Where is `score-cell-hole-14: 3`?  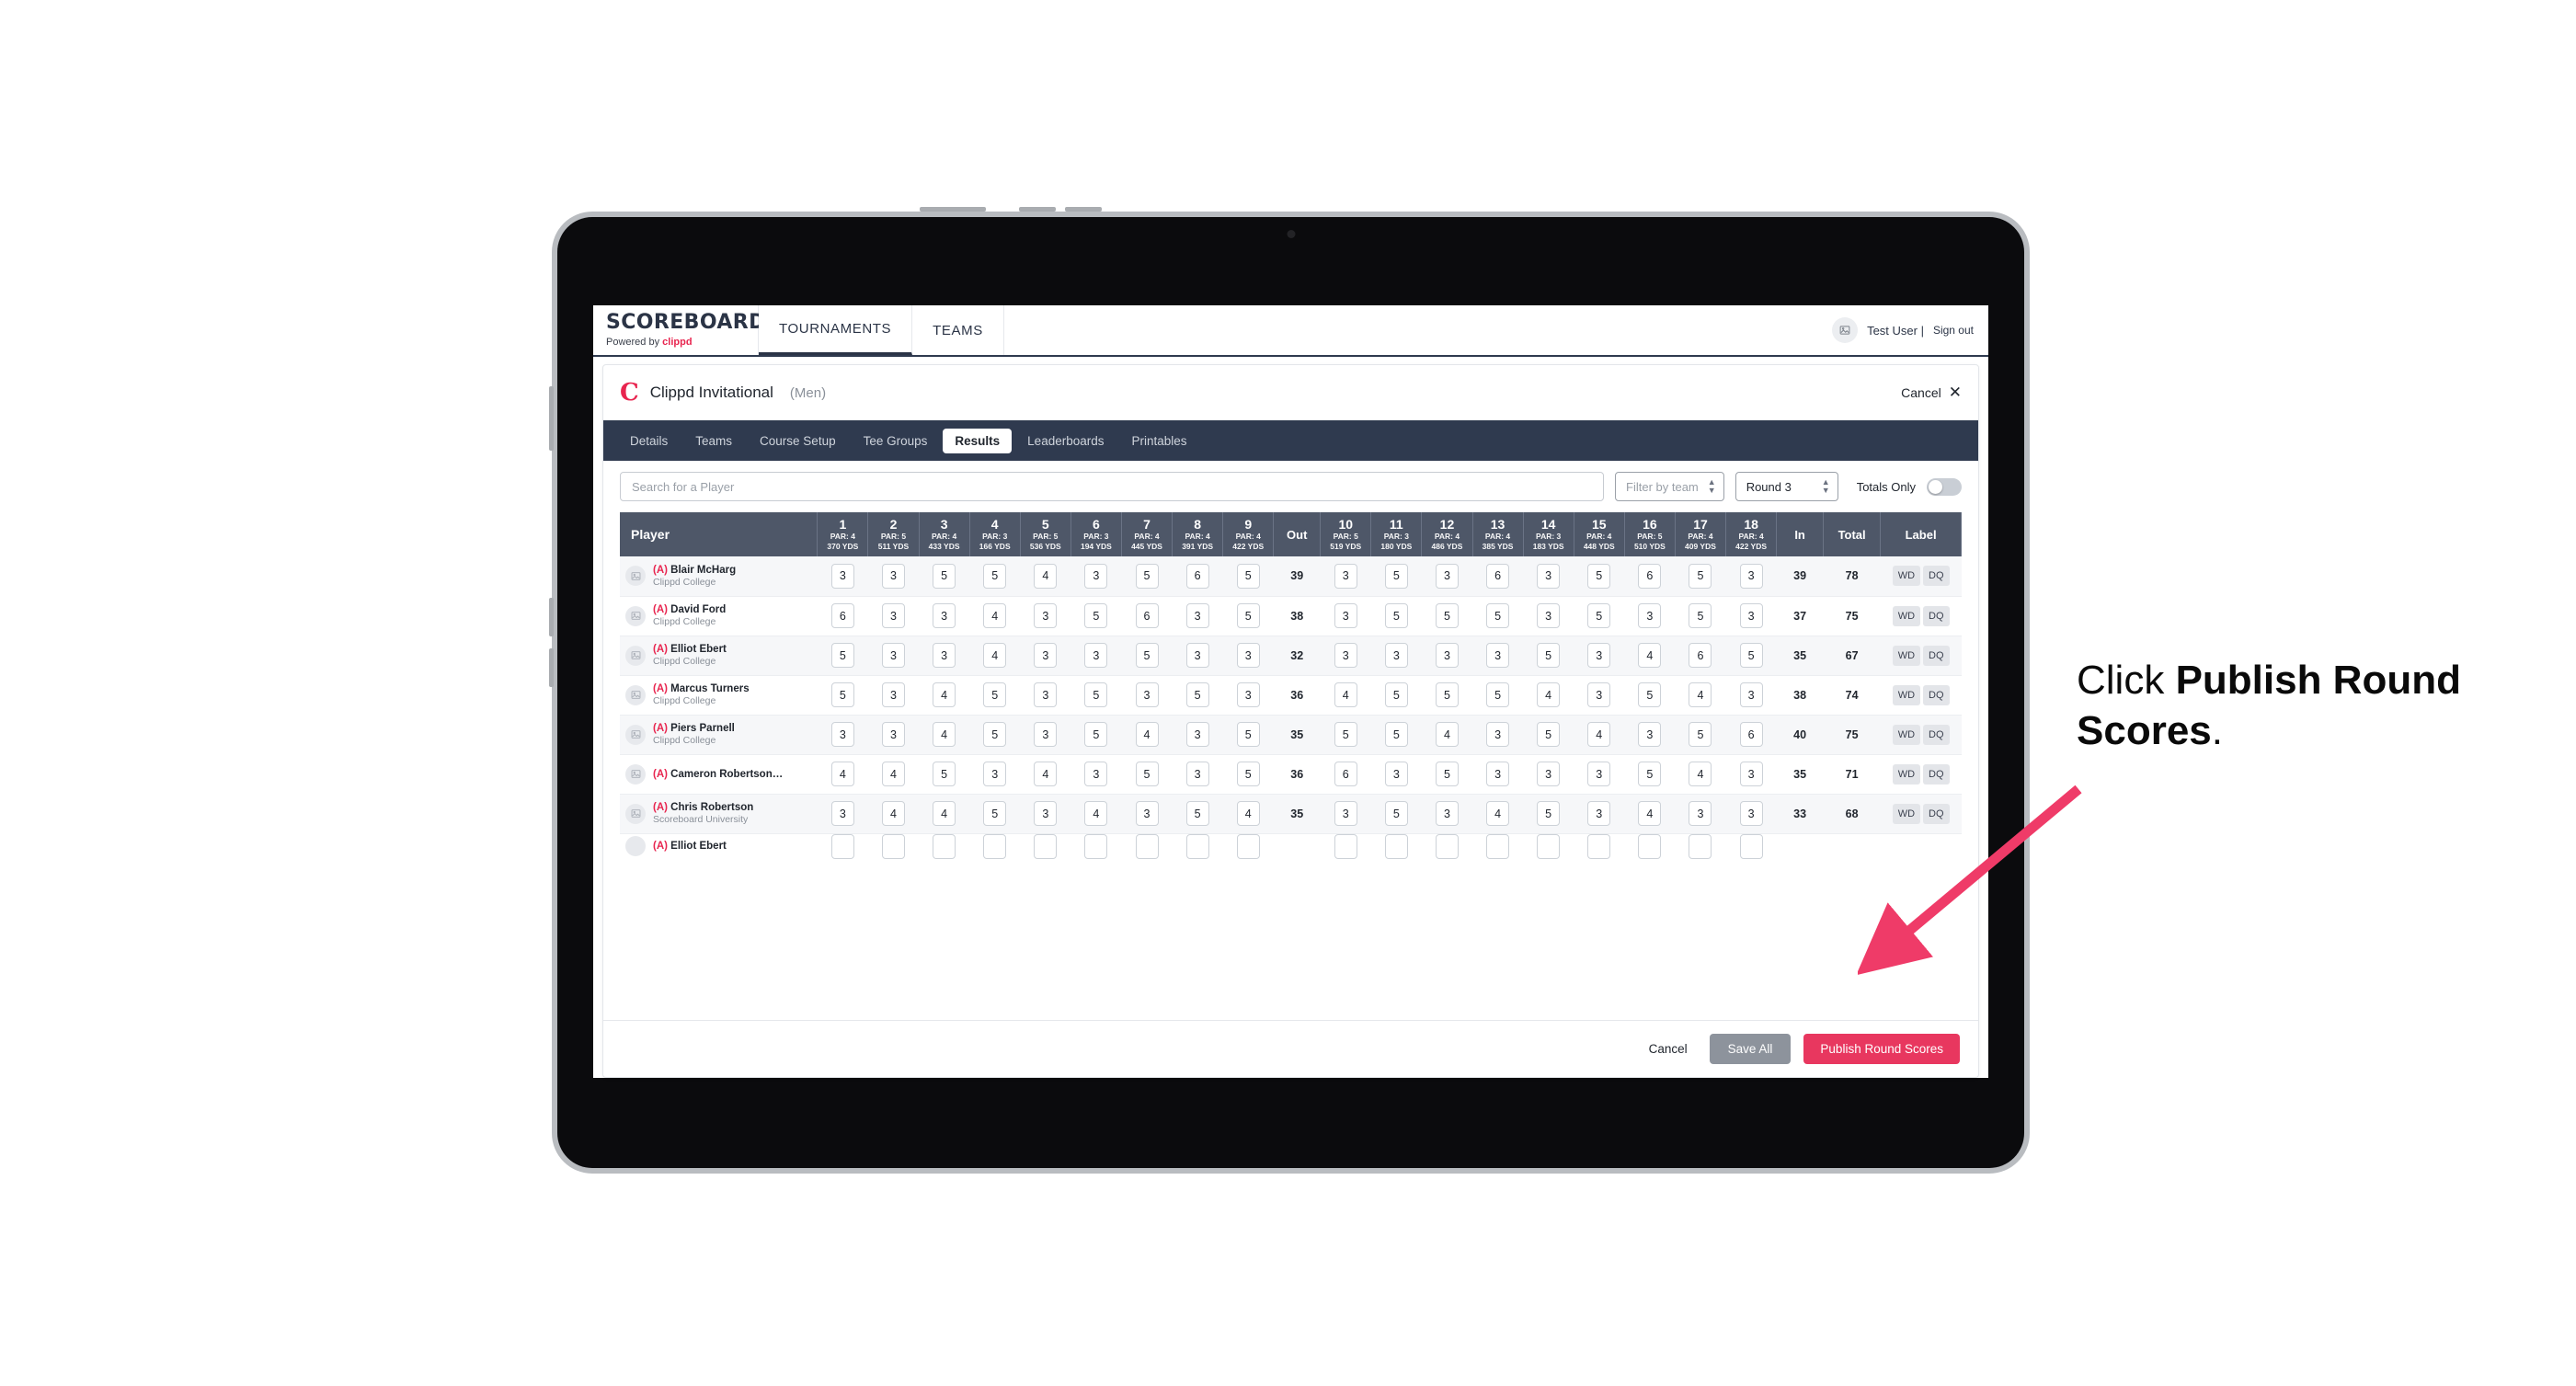 score-cell-hole-14: 3 is located at coordinates (1548, 774).